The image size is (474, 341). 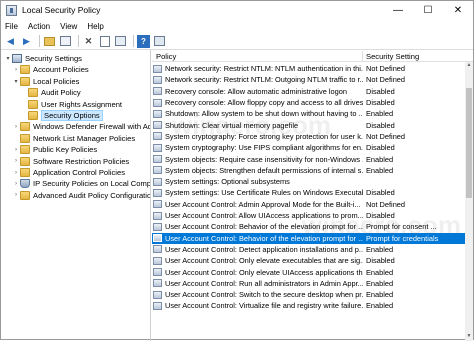 What do you see at coordinates (68, 26) in the screenshot?
I see `menu-view: View` at bounding box center [68, 26].